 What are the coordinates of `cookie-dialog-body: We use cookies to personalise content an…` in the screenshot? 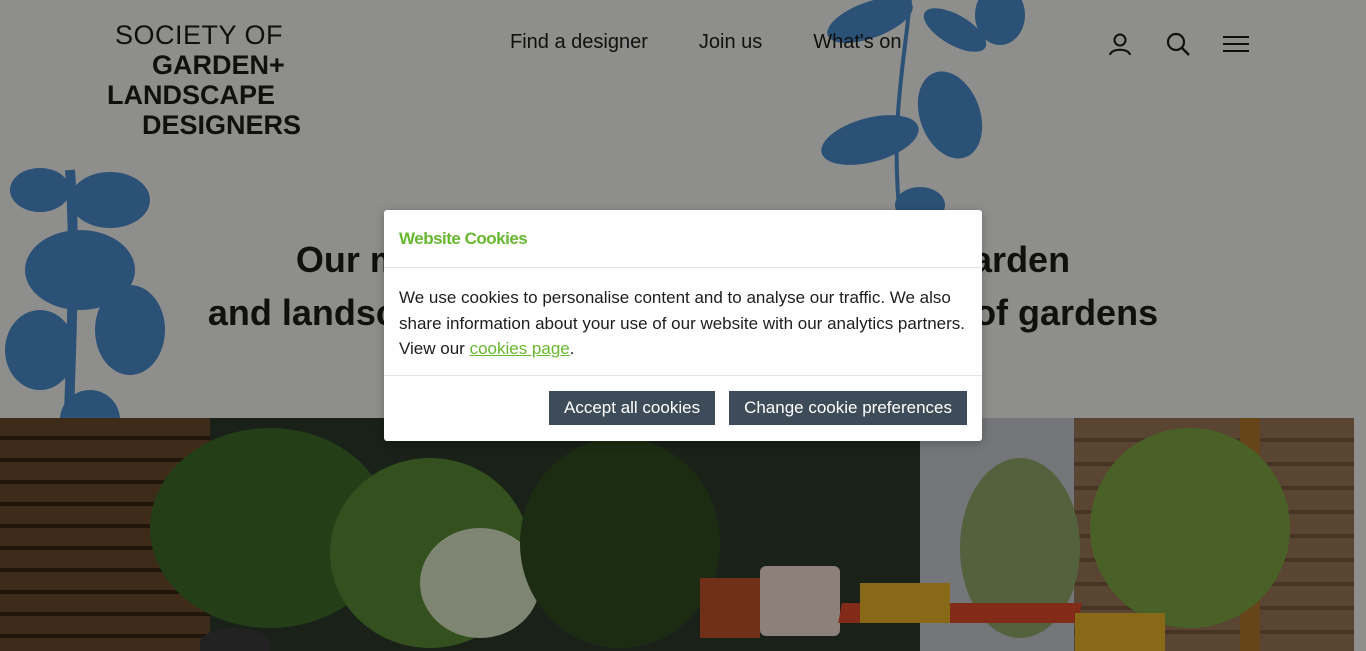 It's located at (683, 322).